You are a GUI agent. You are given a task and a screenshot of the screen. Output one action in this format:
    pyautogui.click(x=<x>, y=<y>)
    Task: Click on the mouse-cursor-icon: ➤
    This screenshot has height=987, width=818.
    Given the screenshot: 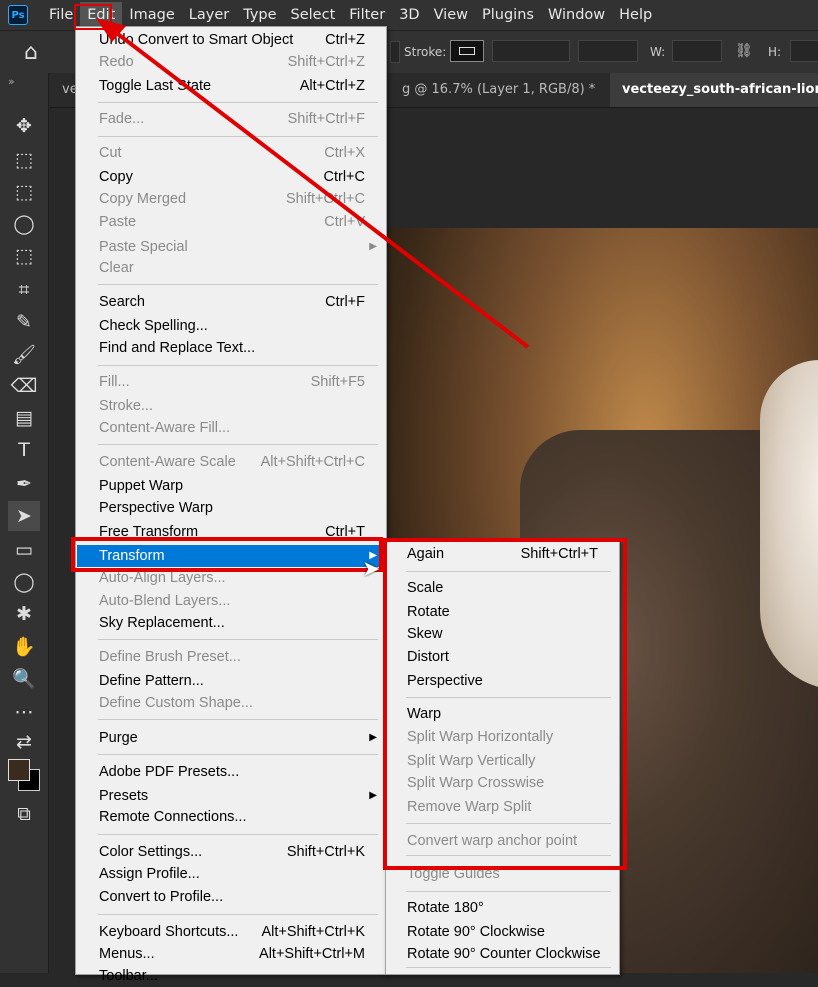 What is the action you would take?
    pyautogui.click(x=371, y=569)
    